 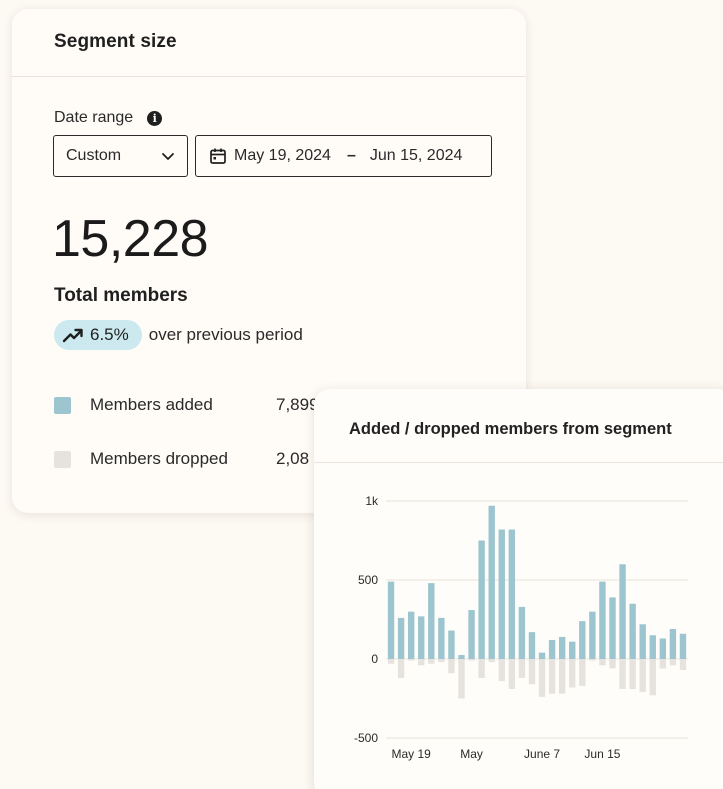 I want to click on legend-swatch-dropped, so click(x=62, y=459).